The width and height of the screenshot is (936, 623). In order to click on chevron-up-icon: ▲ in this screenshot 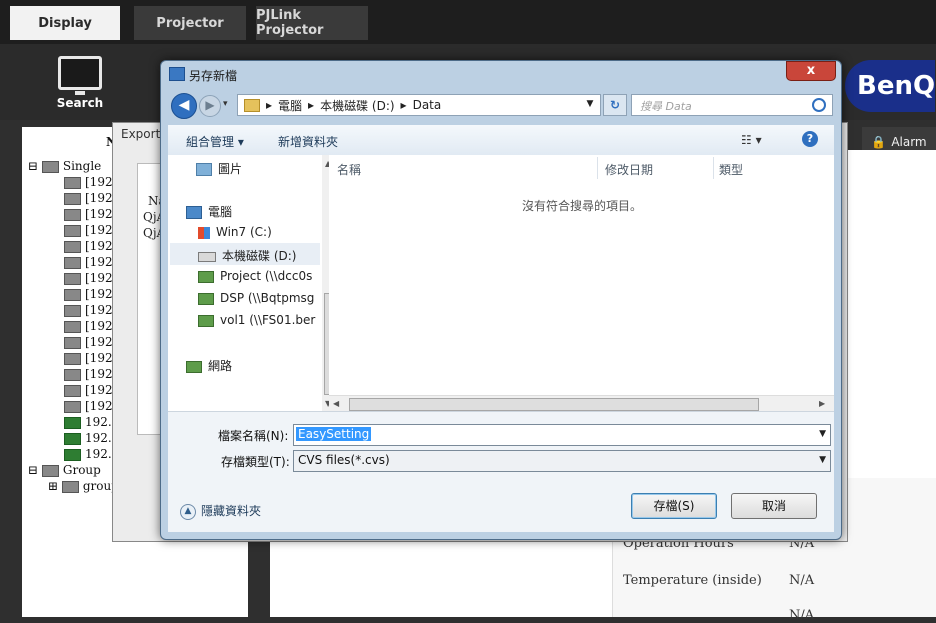, I will do `click(188, 511)`.